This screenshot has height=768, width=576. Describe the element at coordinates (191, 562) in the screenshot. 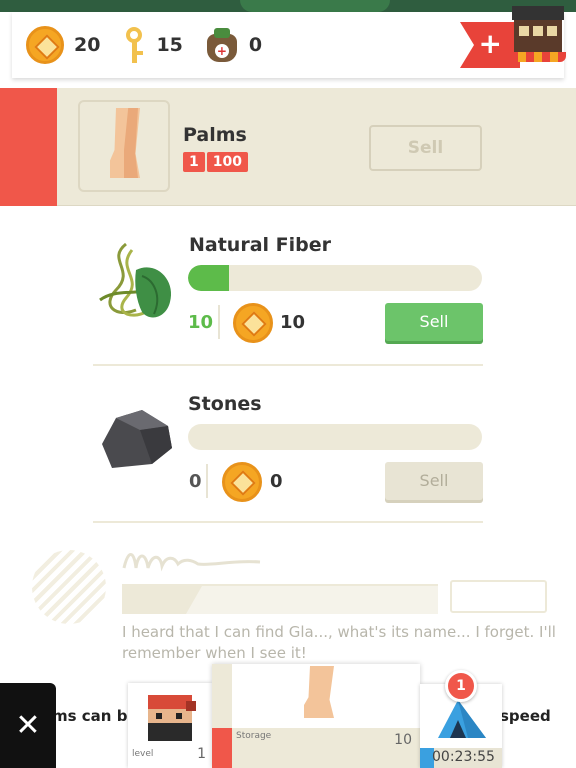

I see `quest-title-scribble` at that location.